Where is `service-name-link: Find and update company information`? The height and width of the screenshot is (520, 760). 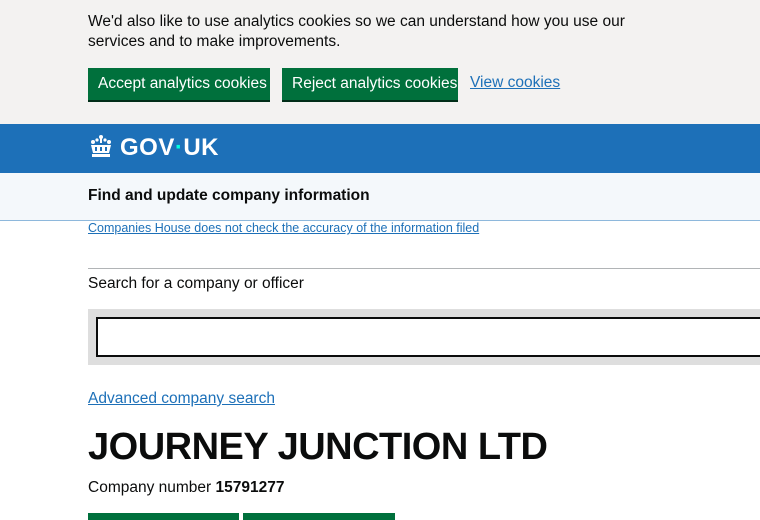 service-name-link: Find and update company information is located at coordinates (229, 196).